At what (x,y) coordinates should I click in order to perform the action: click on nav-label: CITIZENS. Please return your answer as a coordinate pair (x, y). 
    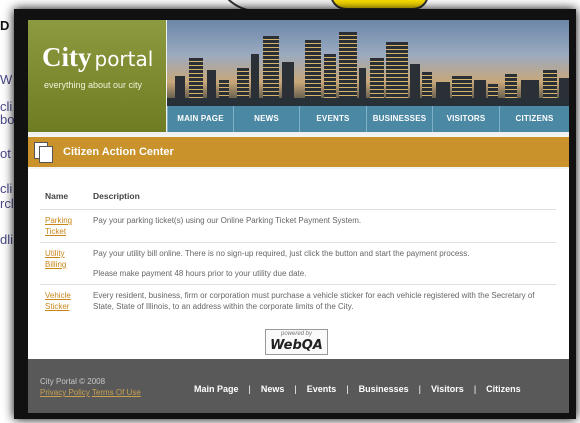
    Looking at the image, I should click on (534, 119).